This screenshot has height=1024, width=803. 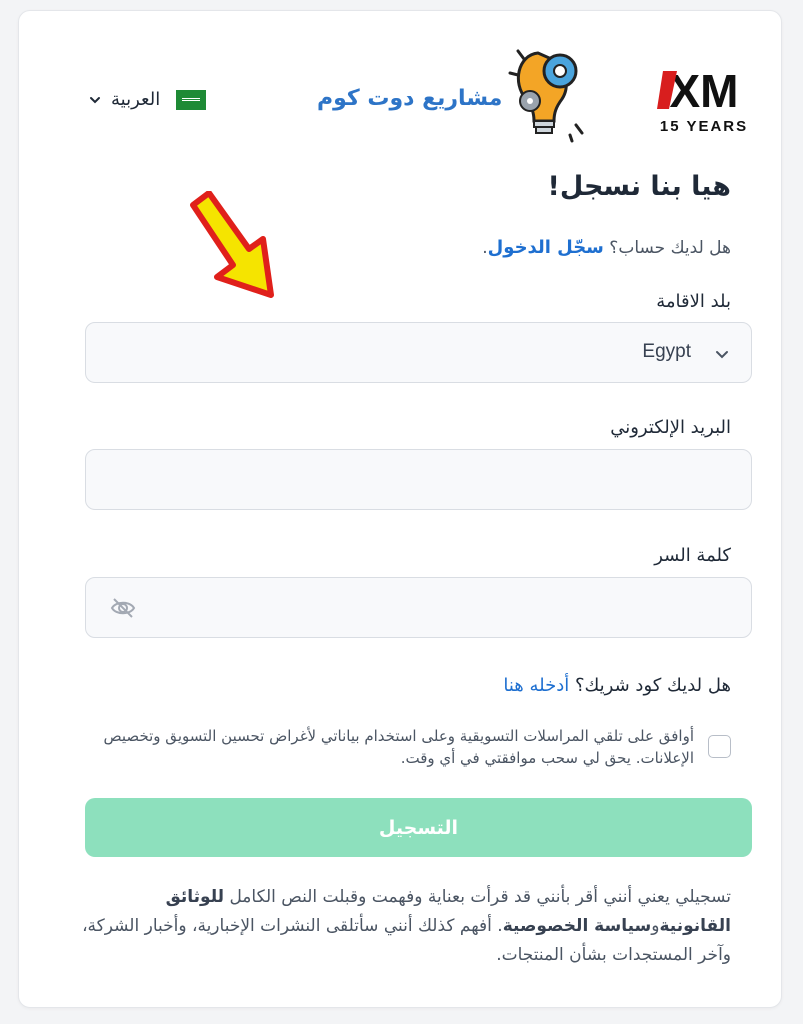 I want to click on partner-question: هل لديك كود شريك؟, so click(x=652, y=685).